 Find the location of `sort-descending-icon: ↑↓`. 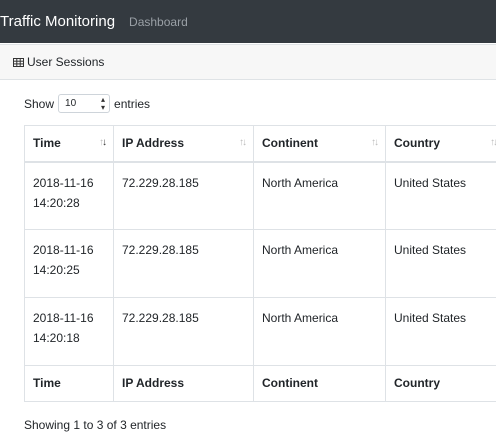

sort-descending-icon: ↑↓ is located at coordinates (103, 142).